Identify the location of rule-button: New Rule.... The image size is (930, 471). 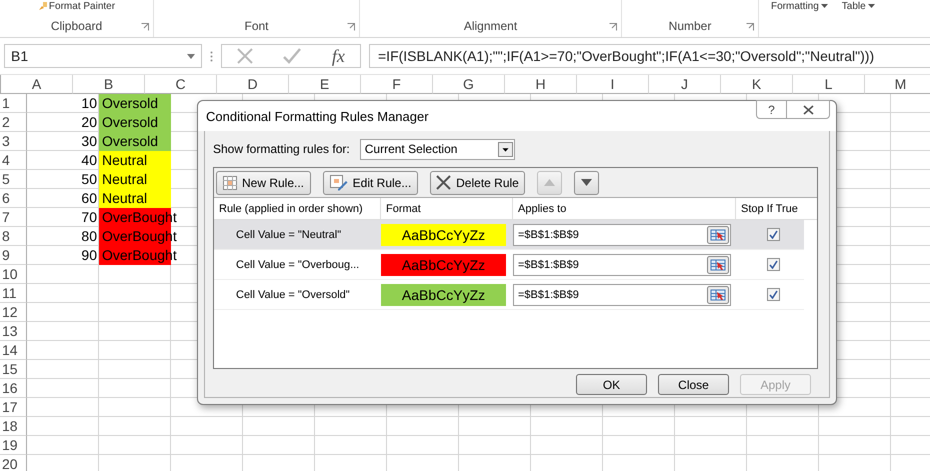
(263, 182).